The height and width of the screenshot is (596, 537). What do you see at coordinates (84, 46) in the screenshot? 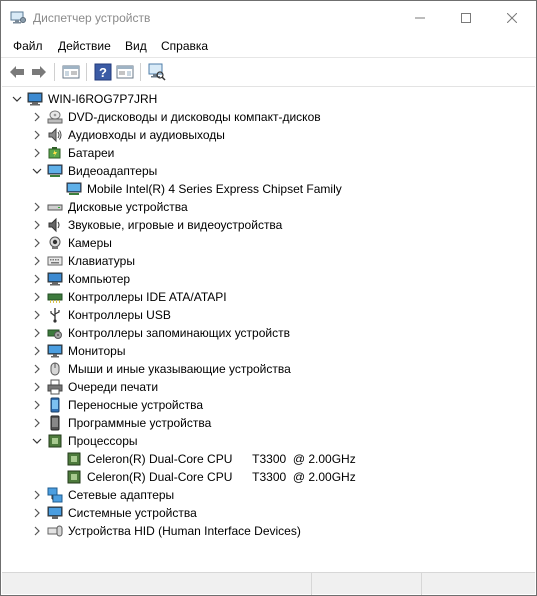
I see `menu-action: Действие` at bounding box center [84, 46].